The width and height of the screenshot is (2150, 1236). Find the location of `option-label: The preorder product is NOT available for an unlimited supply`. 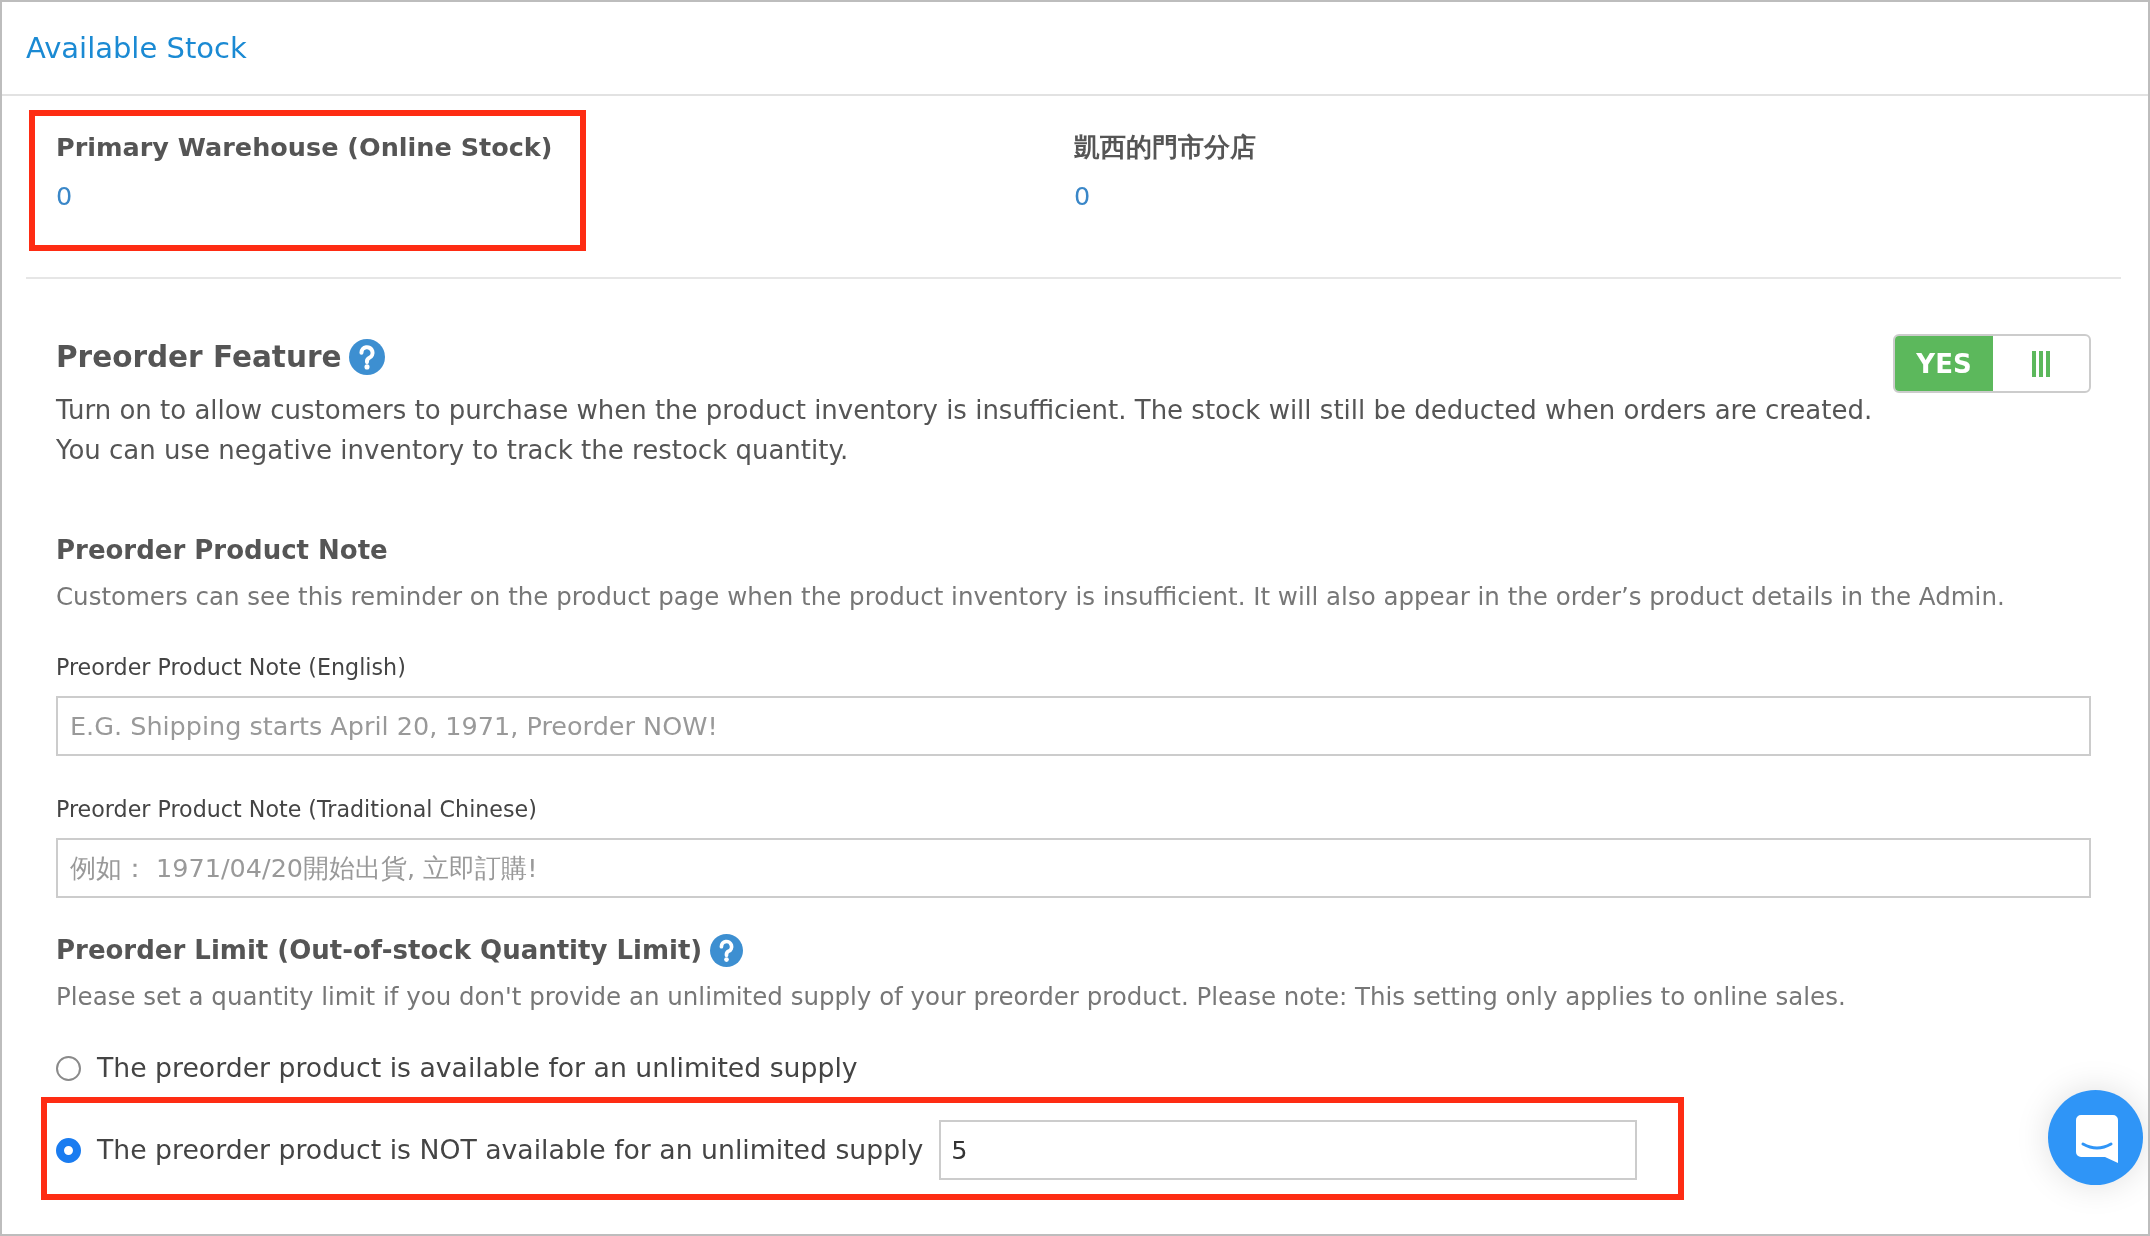

option-label: The preorder product is NOT available for an unlimited supply is located at coordinates (510, 1150).